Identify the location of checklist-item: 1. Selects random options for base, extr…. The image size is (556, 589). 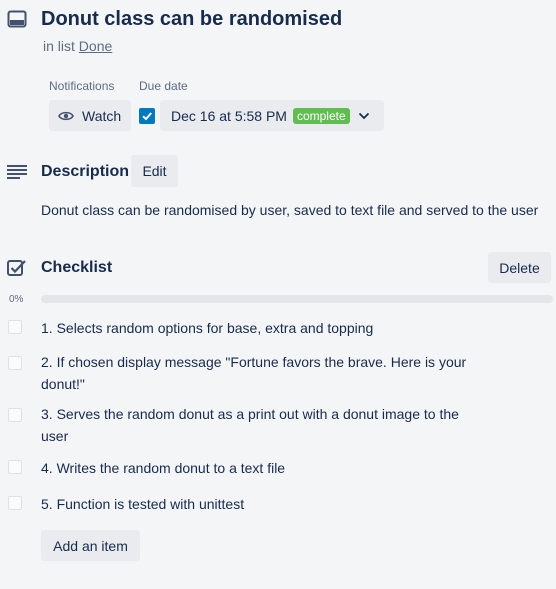
(261, 328).